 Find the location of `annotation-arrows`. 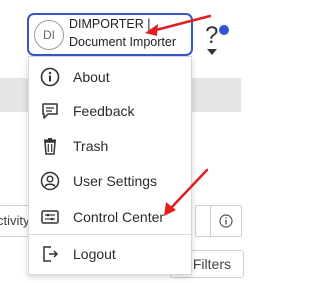

annotation-arrows is located at coordinates (178, 115).